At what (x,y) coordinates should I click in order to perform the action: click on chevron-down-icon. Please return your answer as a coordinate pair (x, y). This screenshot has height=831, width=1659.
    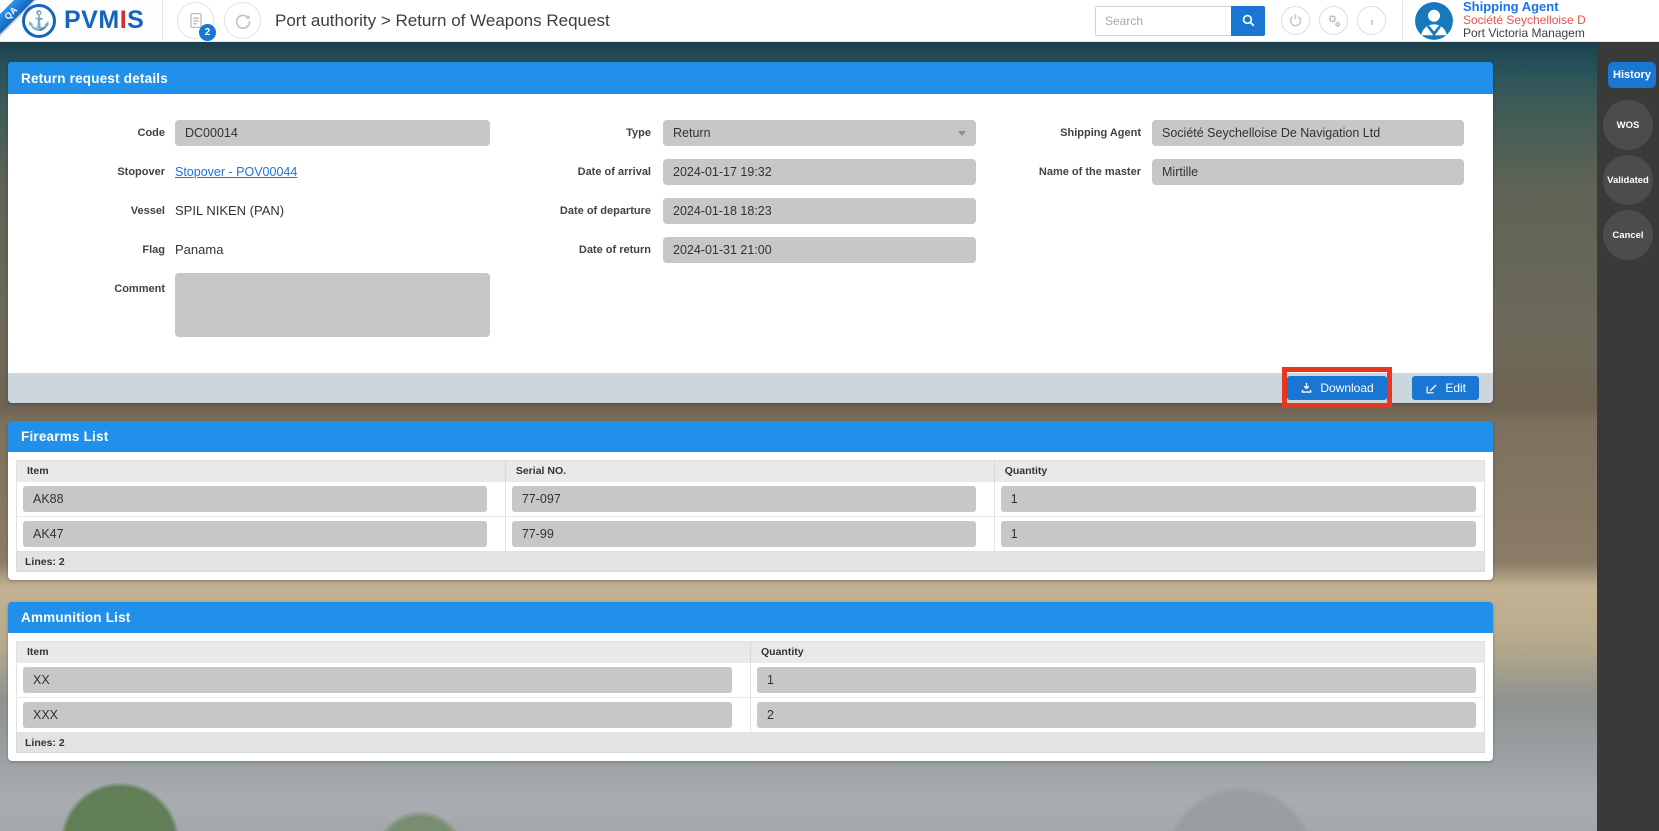
    Looking at the image, I should click on (962, 133).